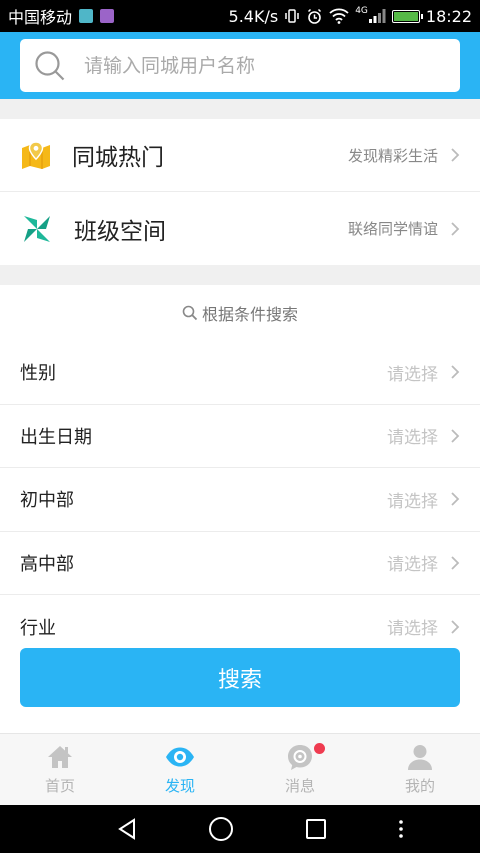 This screenshot has height=853, width=480. I want to click on quick-link-title: 同城热门, so click(118, 158).